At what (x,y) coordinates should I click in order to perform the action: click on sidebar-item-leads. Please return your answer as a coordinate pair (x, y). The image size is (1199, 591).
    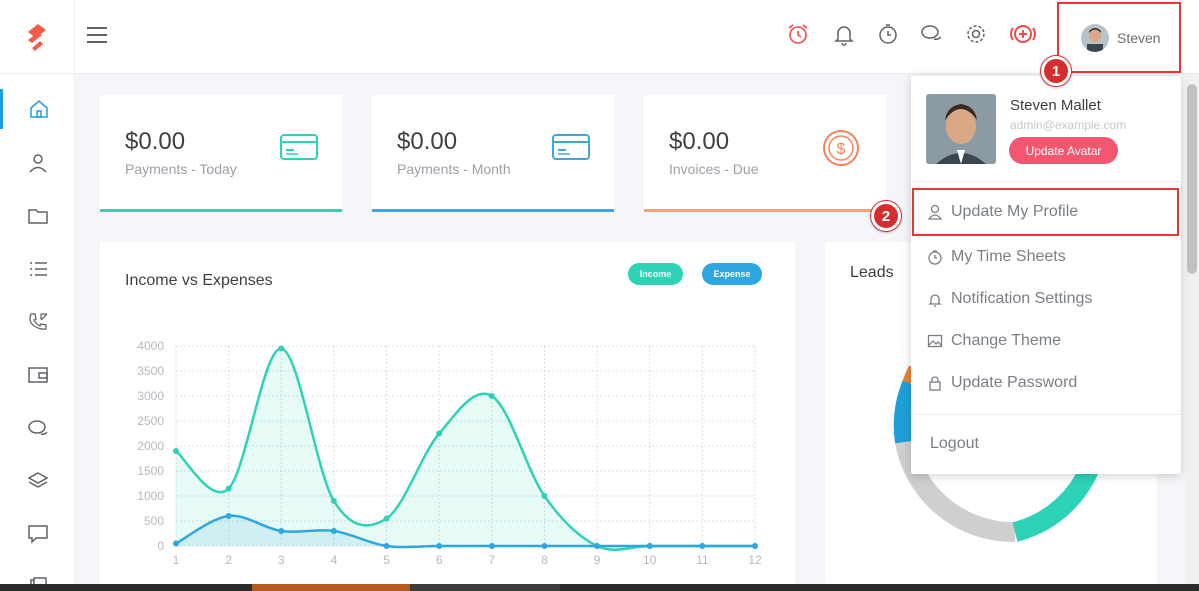
    Looking at the image, I should click on (37, 322).